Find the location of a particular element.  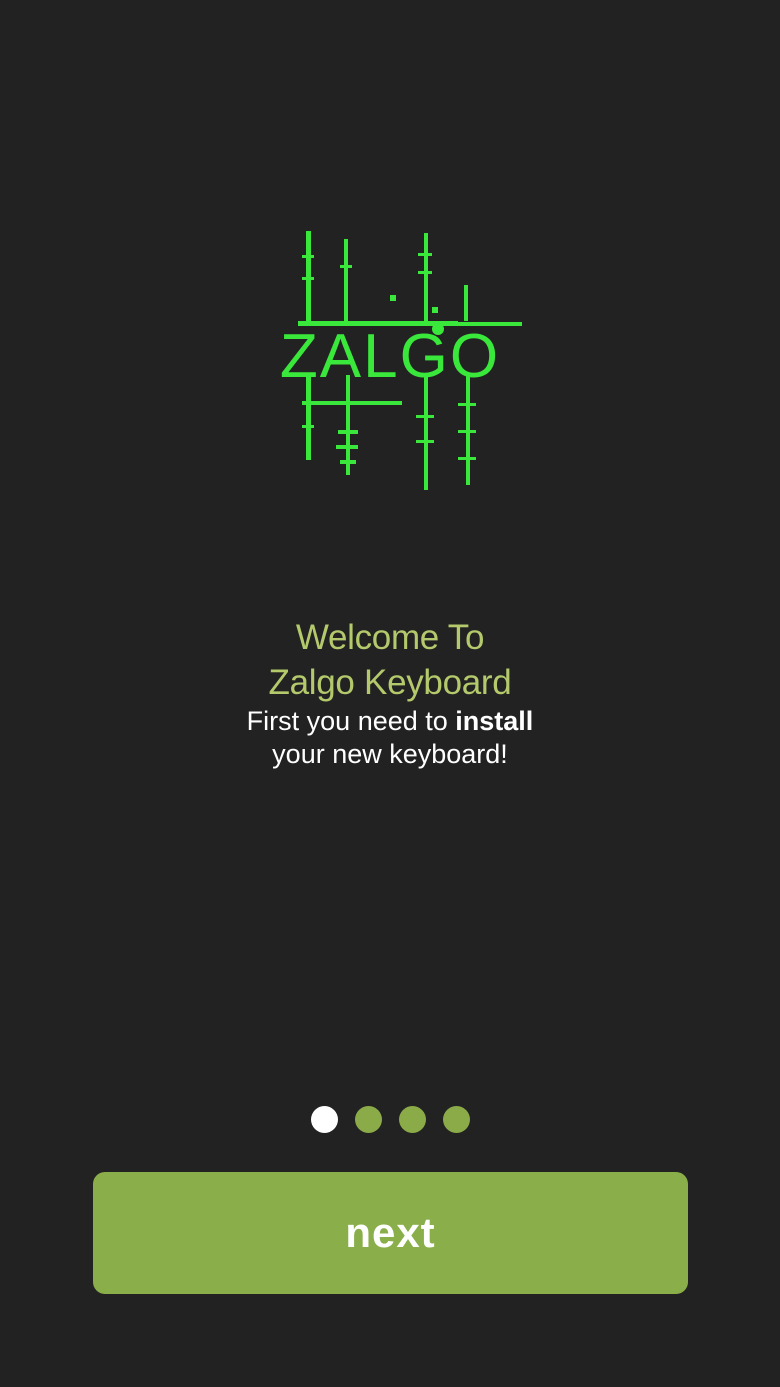

zalgo-logo-graphic: ZALGO is located at coordinates (401, 360).